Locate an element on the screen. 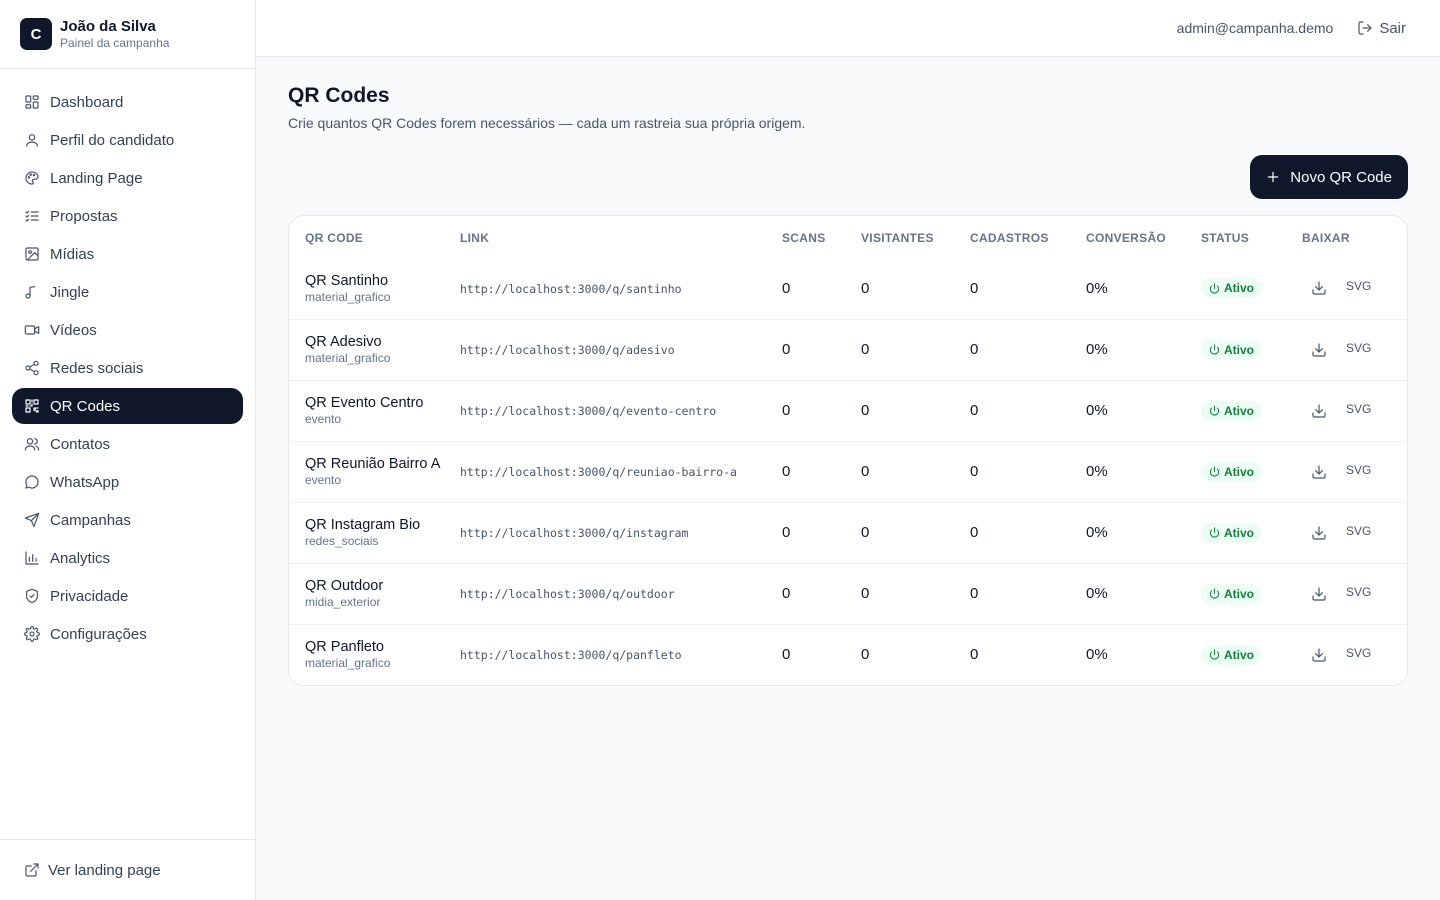  sidebar-item-whatsapp: WhatsApp is located at coordinates (127, 482).